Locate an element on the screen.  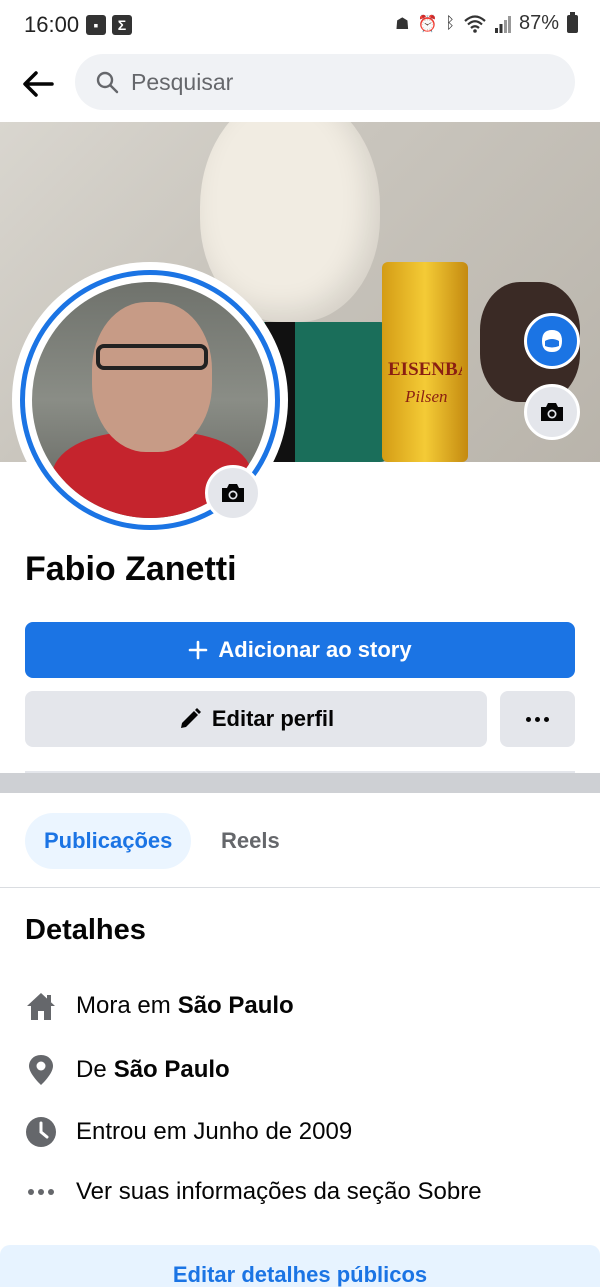
can-sub: Pilsen is located at coordinates (426, 396).